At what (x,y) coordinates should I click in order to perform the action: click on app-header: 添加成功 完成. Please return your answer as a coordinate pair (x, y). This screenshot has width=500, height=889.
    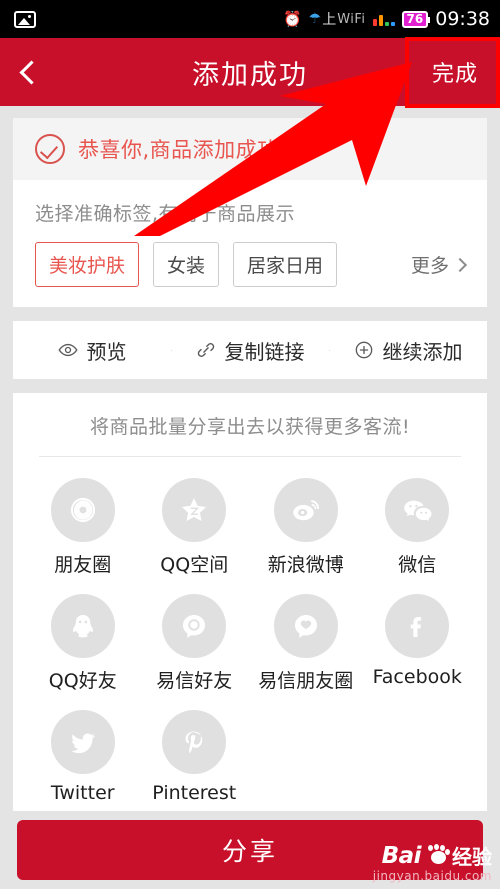
    Looking at the image, I should click on (250, 72).